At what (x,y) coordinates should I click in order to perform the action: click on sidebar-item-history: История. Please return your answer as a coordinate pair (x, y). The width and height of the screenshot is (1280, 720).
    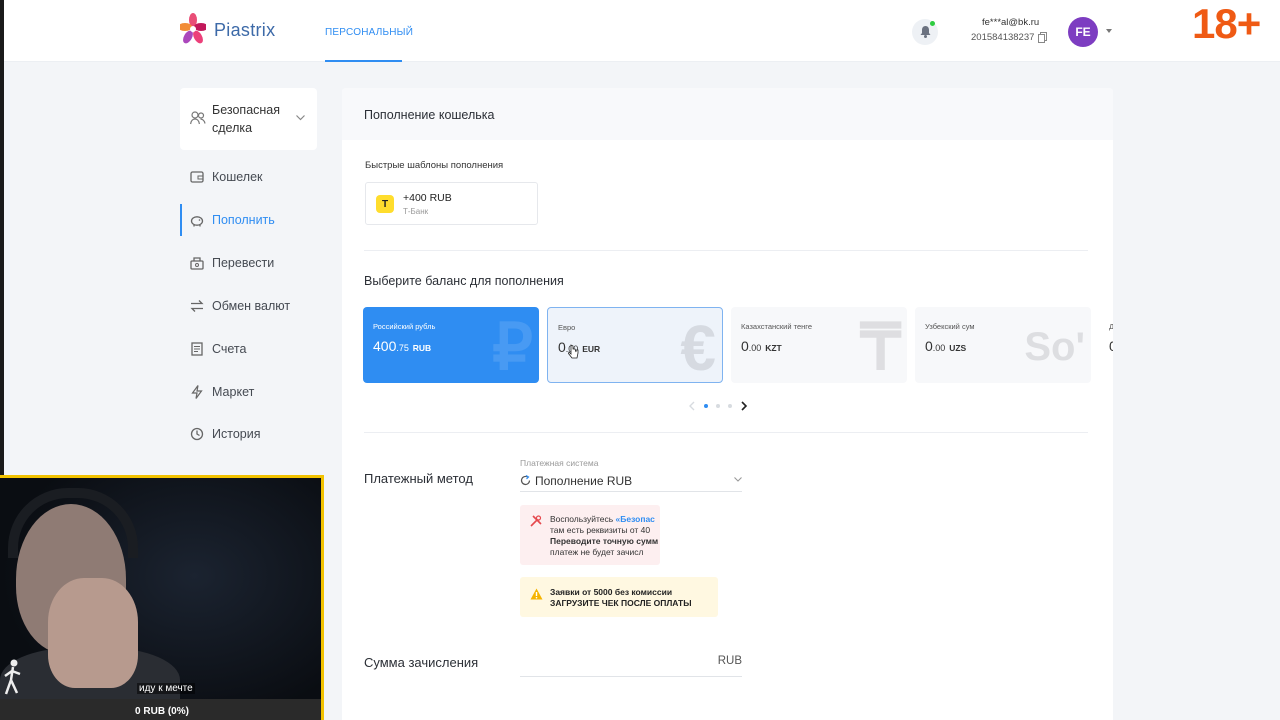
    Looking at the image, I should click on (248, 434).